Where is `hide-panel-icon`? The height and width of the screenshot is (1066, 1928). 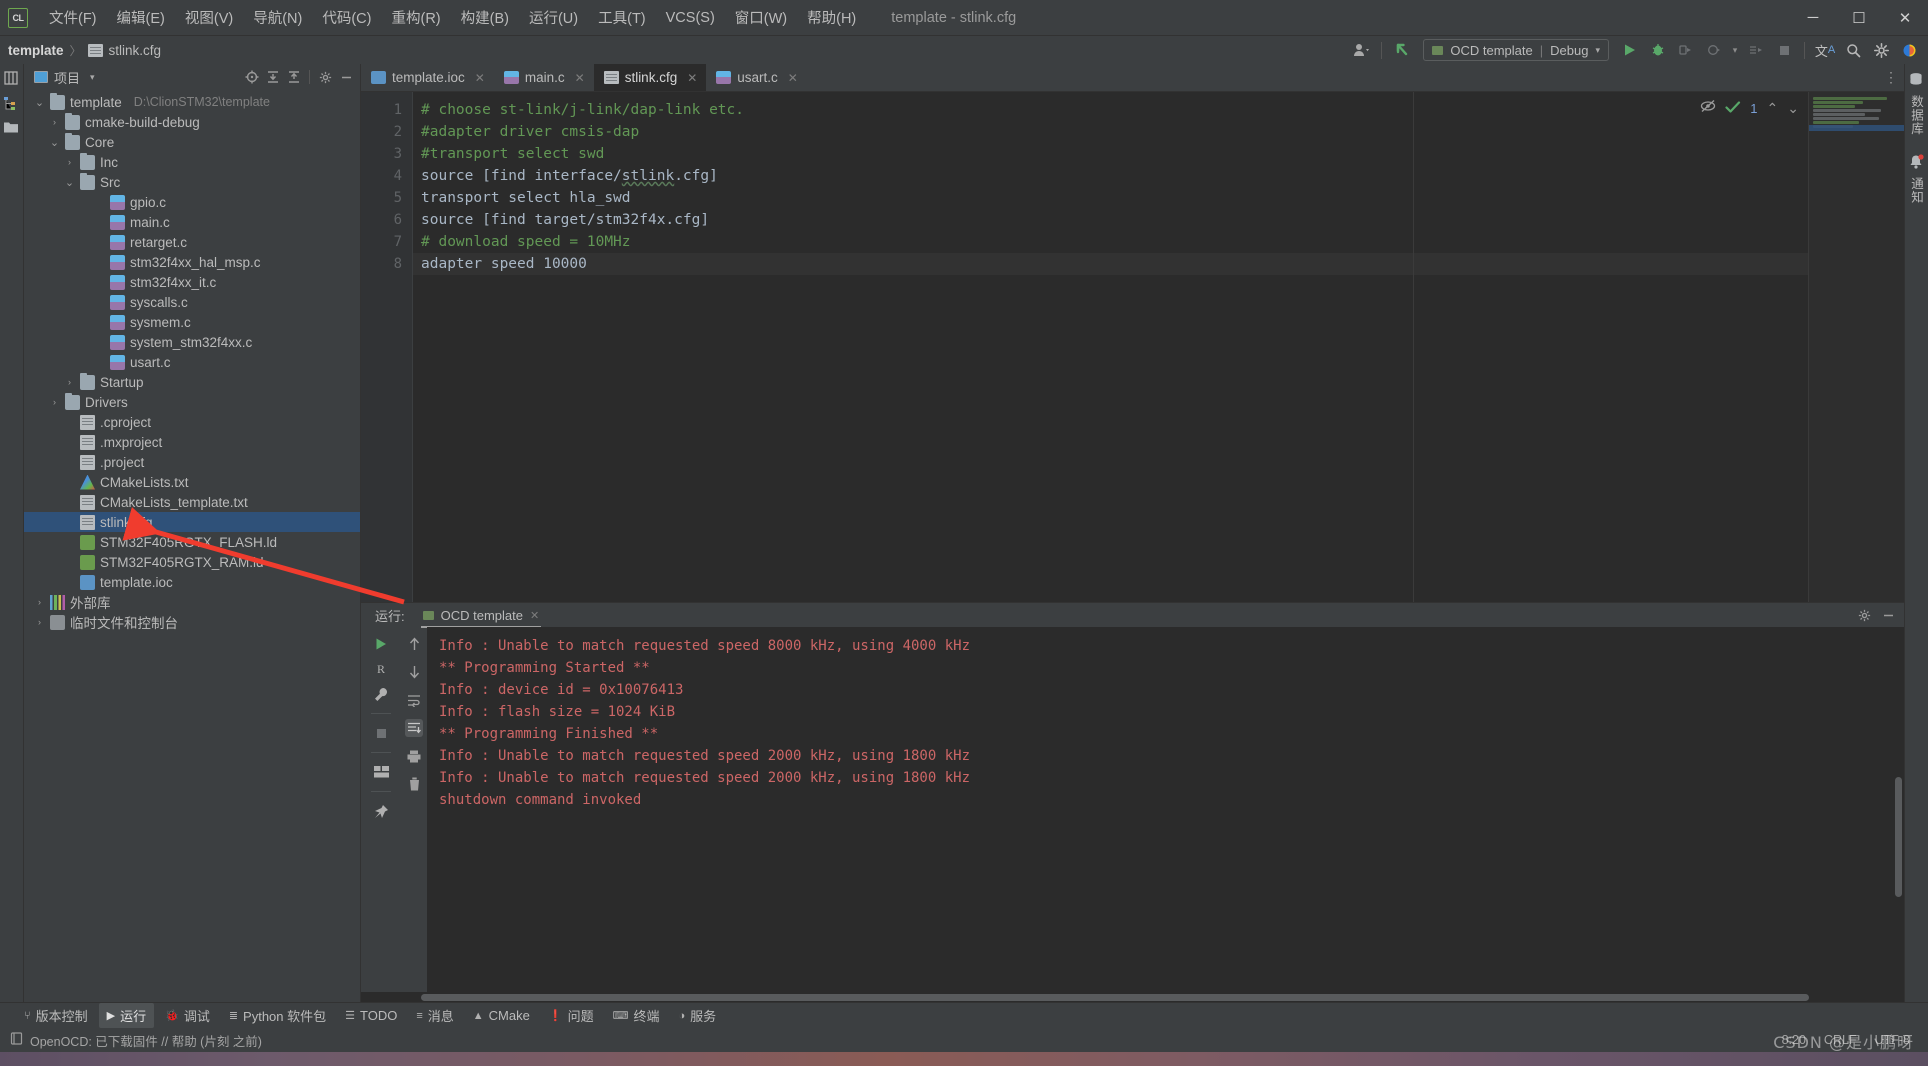 hide-panel-icon is located at coordinates (346, 77).